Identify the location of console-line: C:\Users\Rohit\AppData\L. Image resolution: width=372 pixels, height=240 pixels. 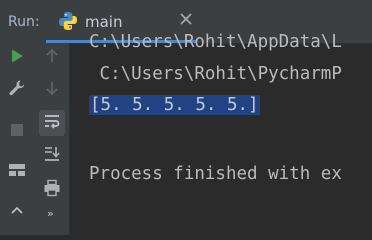
(215, 42).